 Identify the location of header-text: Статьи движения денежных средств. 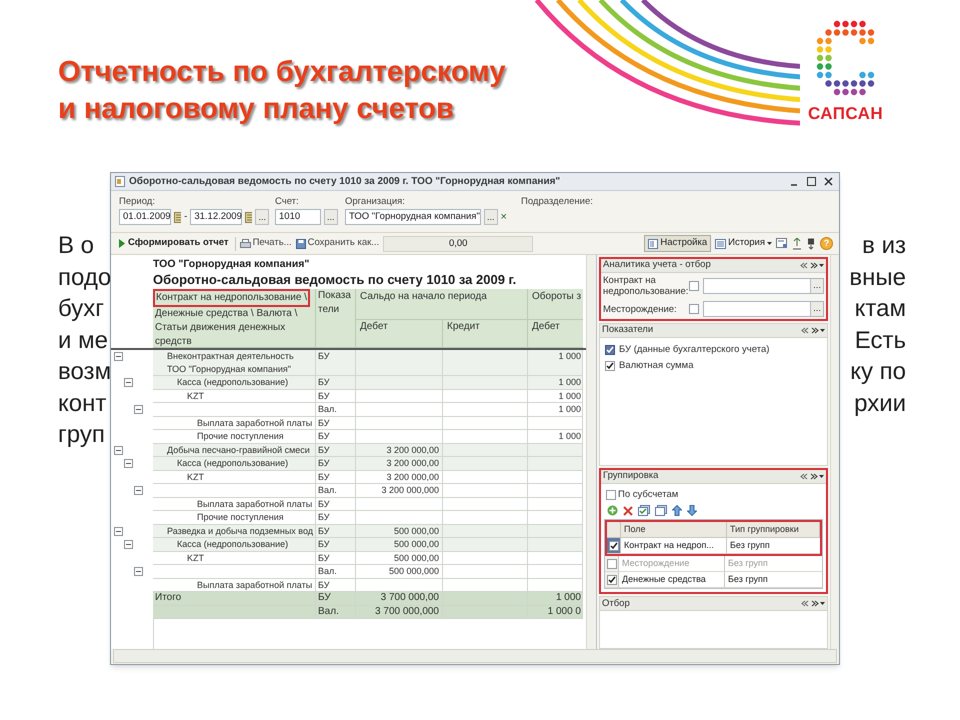
(220, 335).